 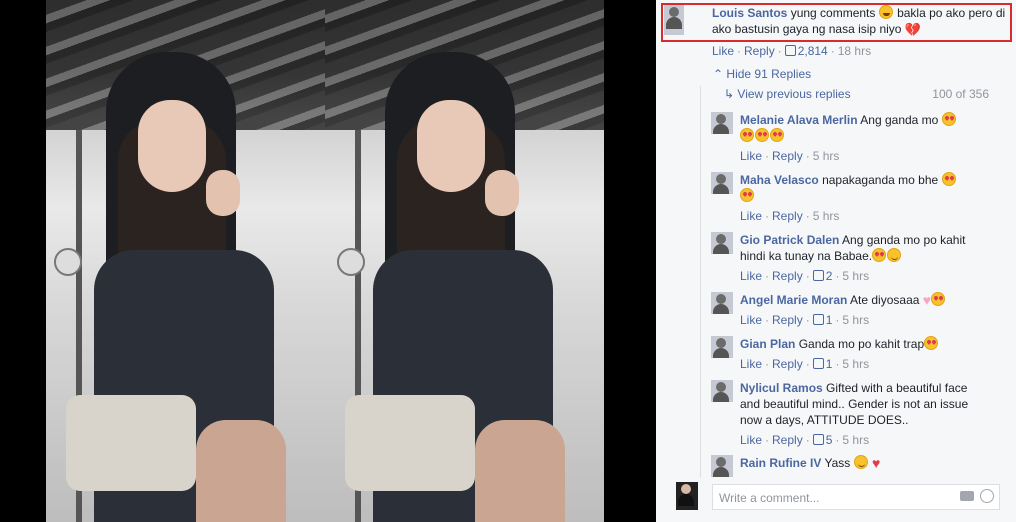 I want to click on smile-emoji-icon, so click(x=860, y=462).